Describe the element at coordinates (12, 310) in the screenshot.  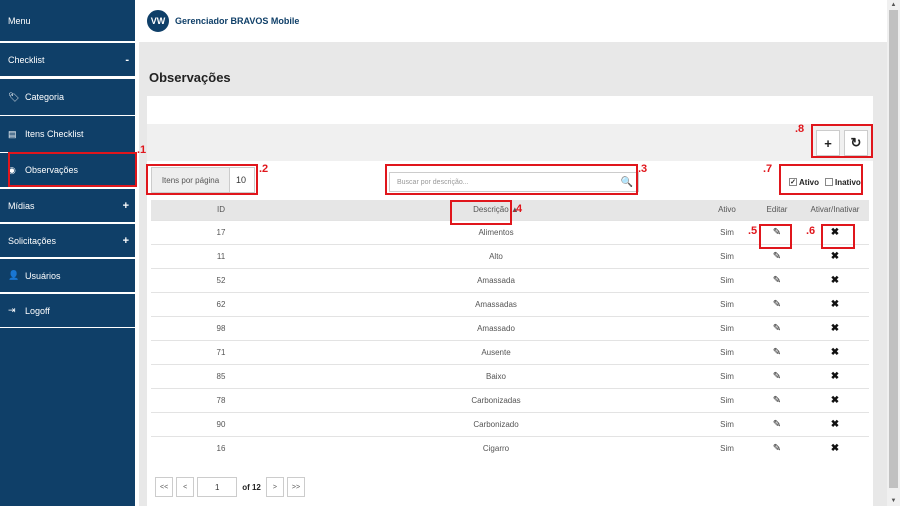
I see `logout-icon: ⇥` at that location.